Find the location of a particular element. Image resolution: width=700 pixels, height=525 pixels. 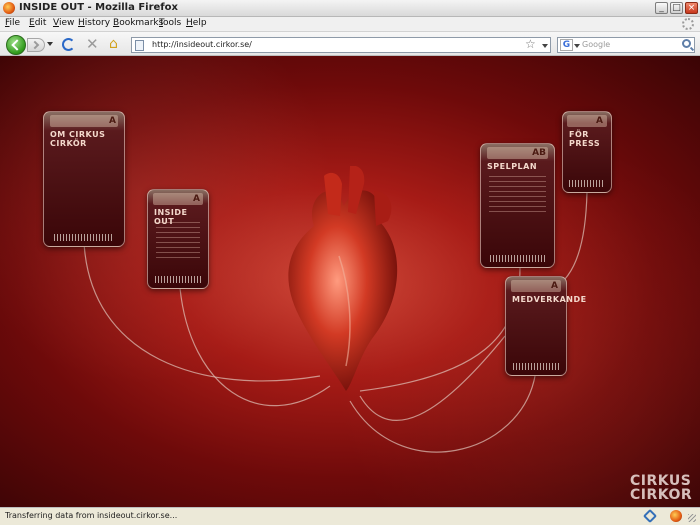

bag-om-cirkus-cirkor: A OM CIRKUS CIRKÖR is located at coordinates (84, 179).